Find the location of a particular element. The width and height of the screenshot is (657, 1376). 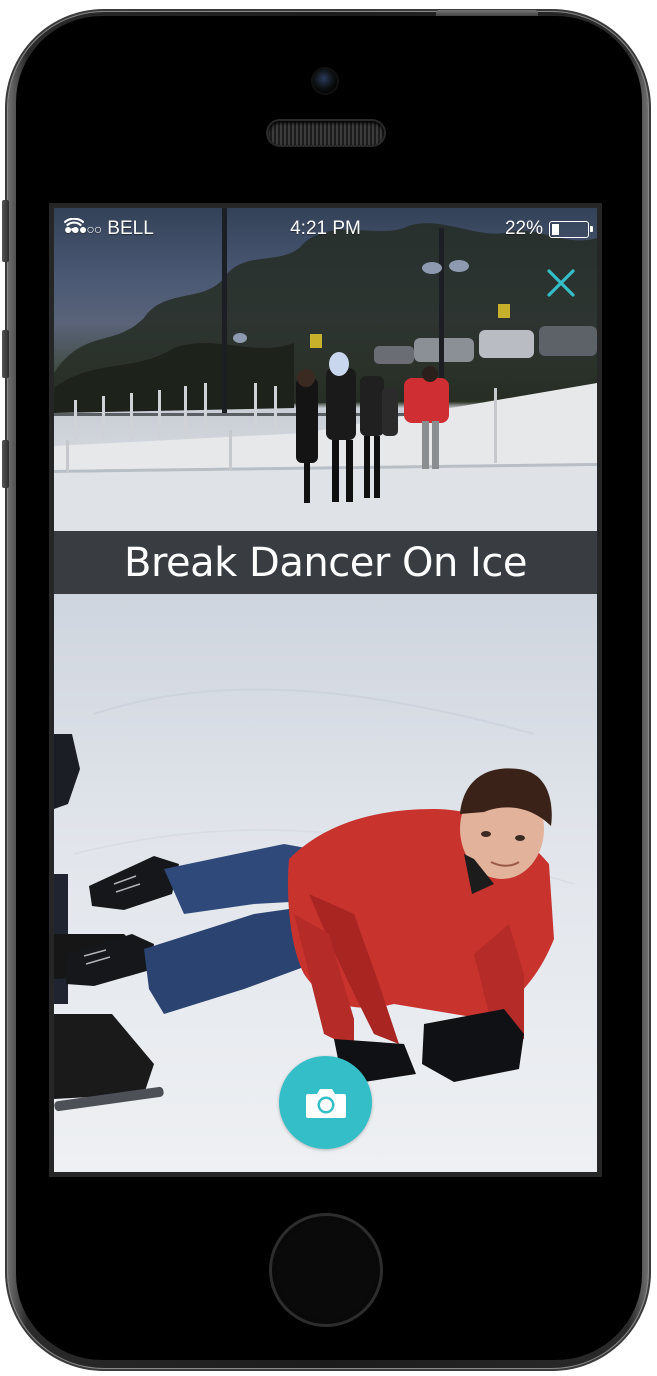

status-right: 22% is located at coordinates (548, 229).